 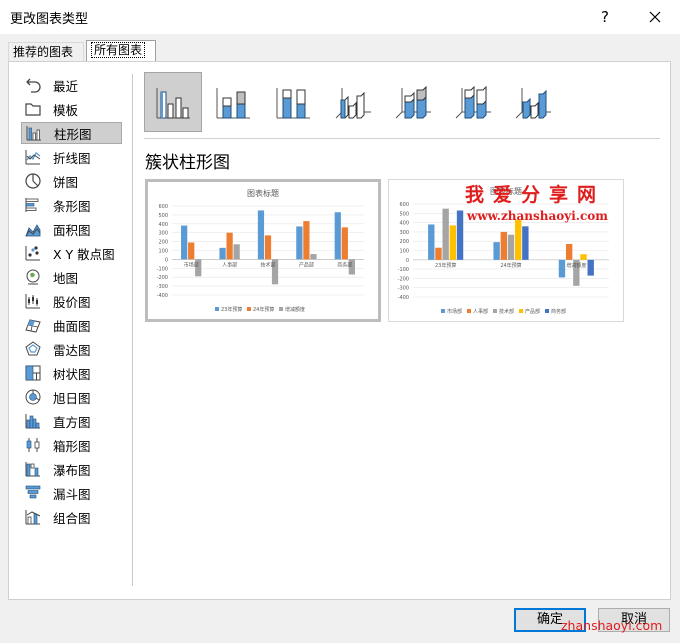 I want to click on tab-recommended-charts: 推荐的图表, so click(x=46, y=52).